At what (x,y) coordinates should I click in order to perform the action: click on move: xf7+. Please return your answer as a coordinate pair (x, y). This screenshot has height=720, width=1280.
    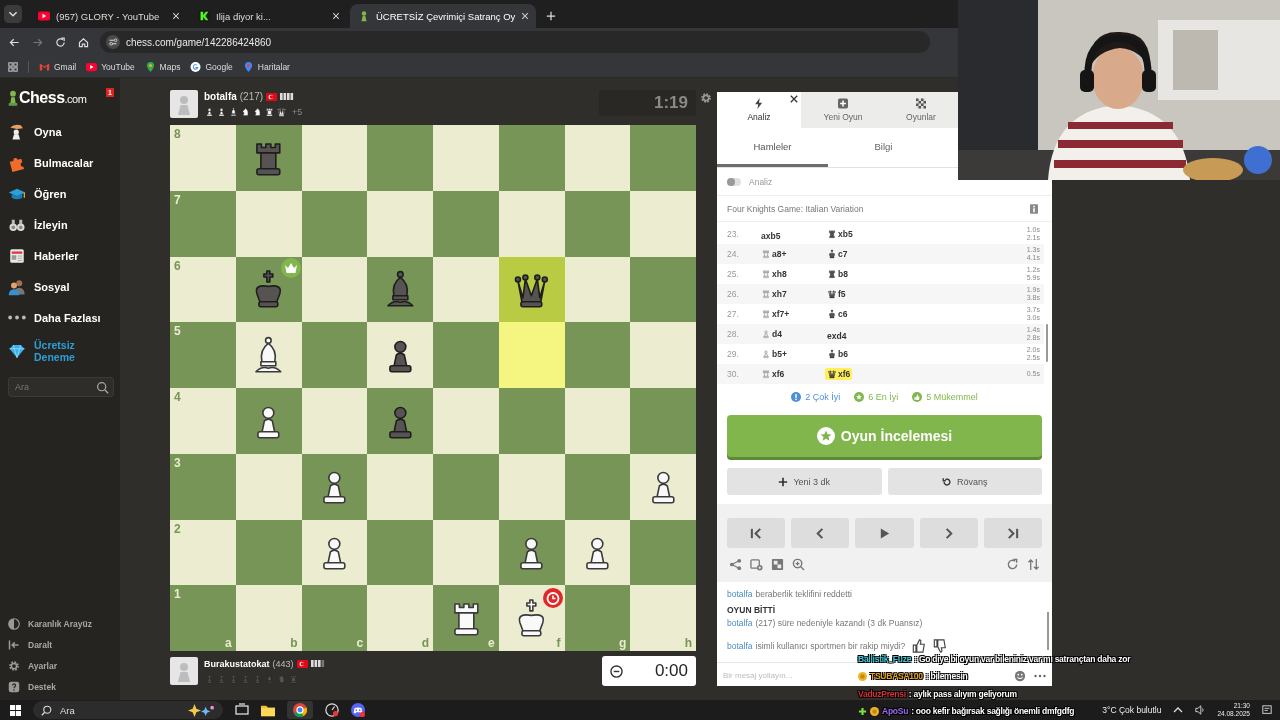
    Looking at the image, I should click on (775, 314).